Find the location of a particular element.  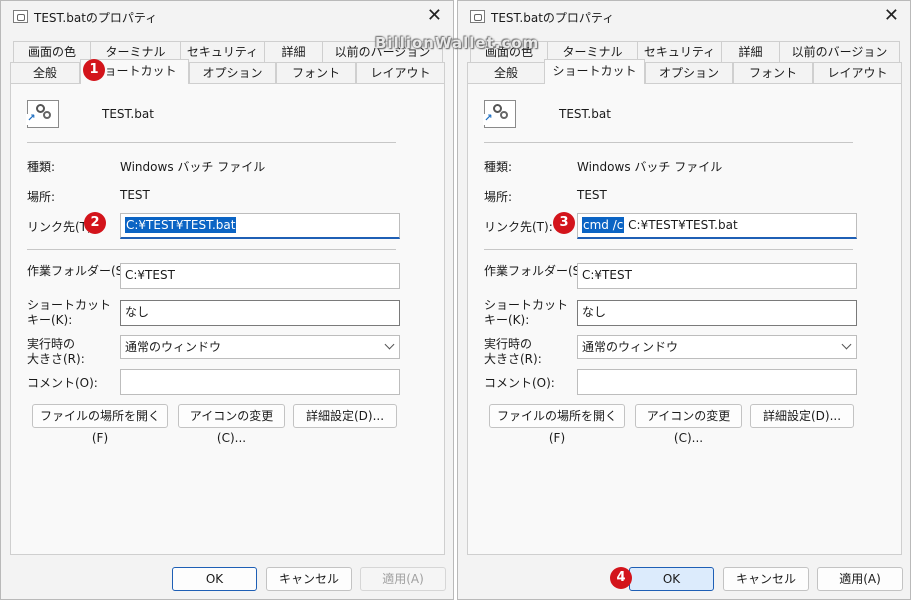

step-badge-2: 2 is located at coordinates (95, 223).